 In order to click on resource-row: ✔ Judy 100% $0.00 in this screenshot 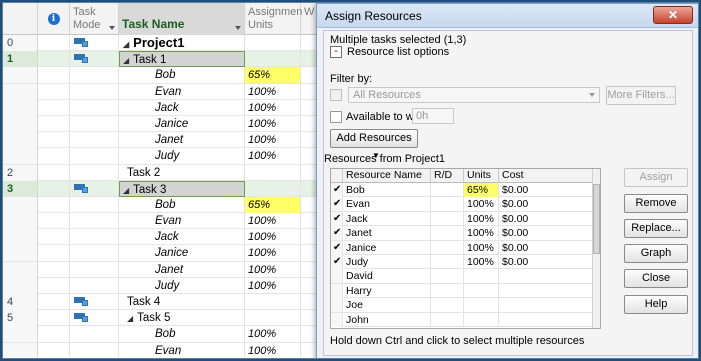, I will do `click(462, 262)`.